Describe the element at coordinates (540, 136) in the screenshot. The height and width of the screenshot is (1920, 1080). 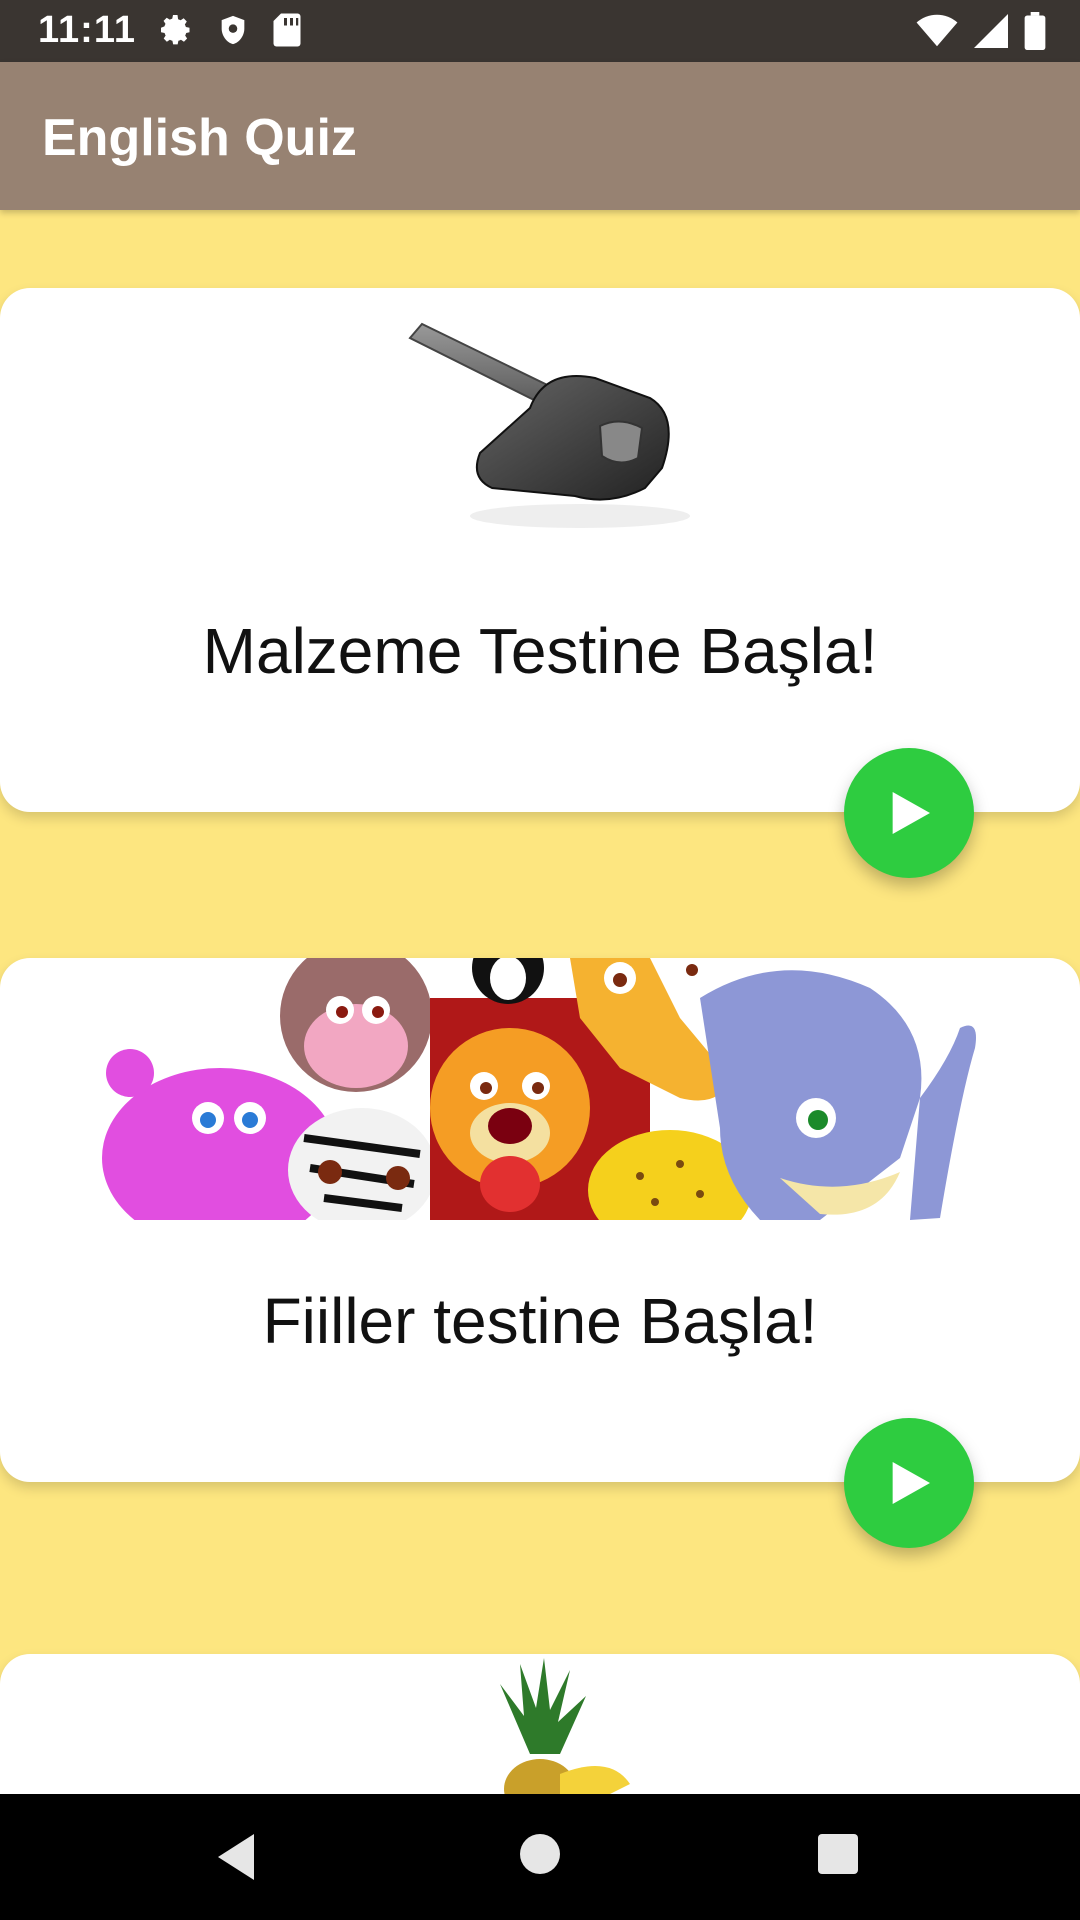
I see `app-bar: English Quiz` at that location.